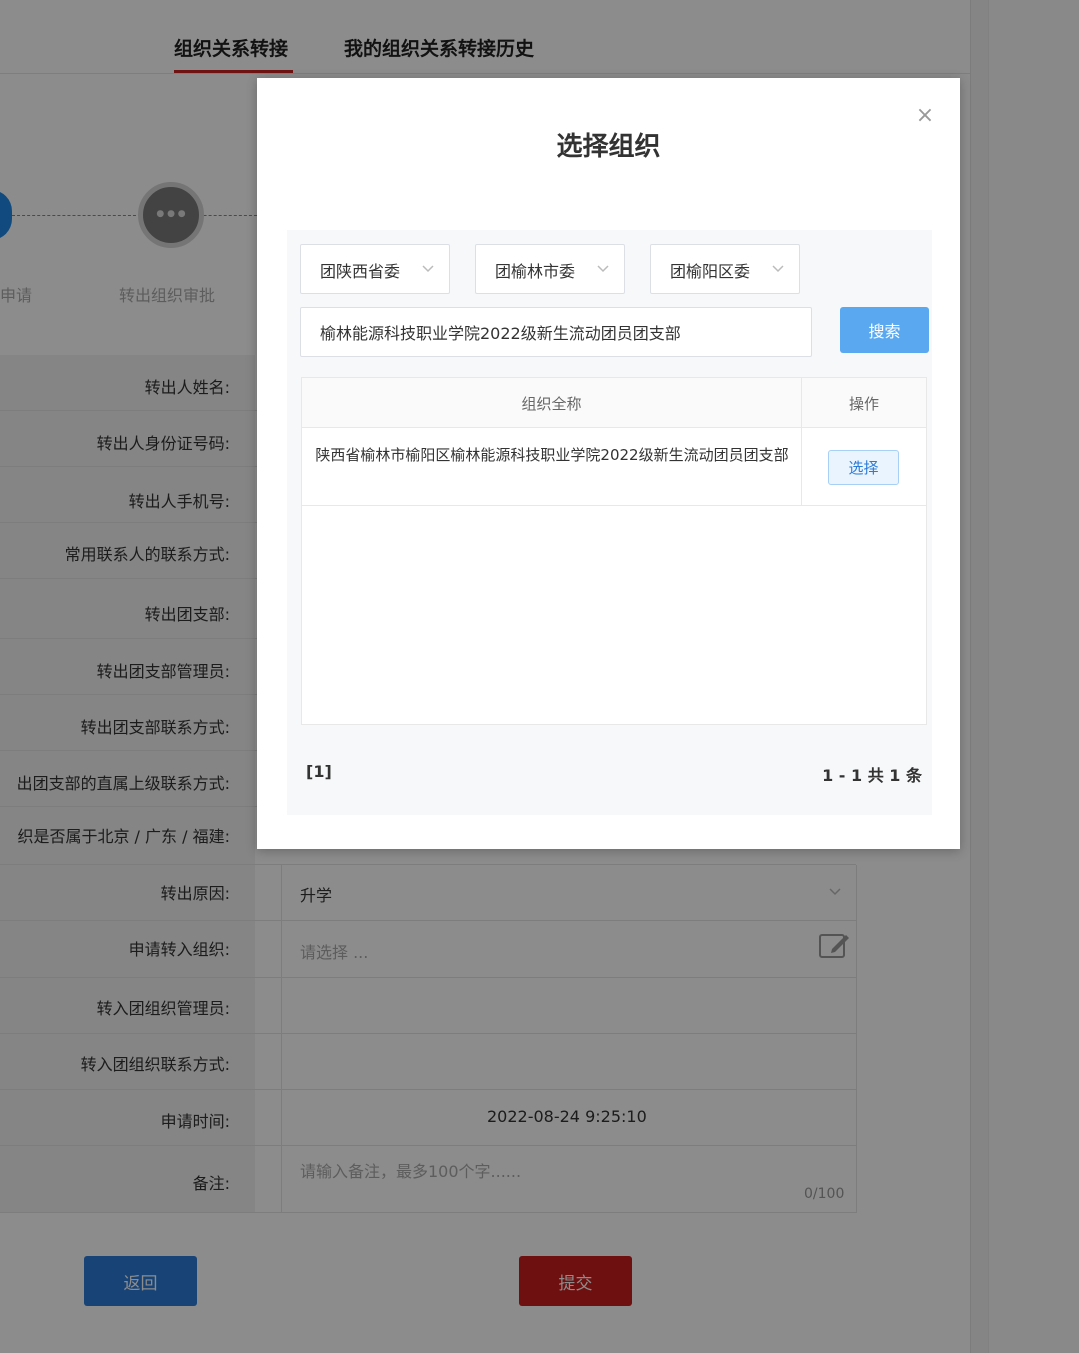 This screenshot has height=1353, width=1079. Describe the element at coordinates (552, 455) in the screenshot. I see `org-full-name-cell: 陕西省榆林市榆阳区榆林能源科技职业学院2022级新生流动团员团支部` at that location.